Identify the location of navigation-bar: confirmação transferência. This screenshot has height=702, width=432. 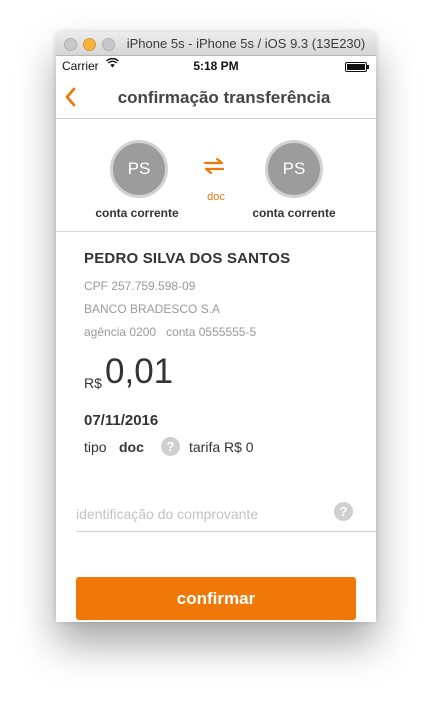
(216, 97).